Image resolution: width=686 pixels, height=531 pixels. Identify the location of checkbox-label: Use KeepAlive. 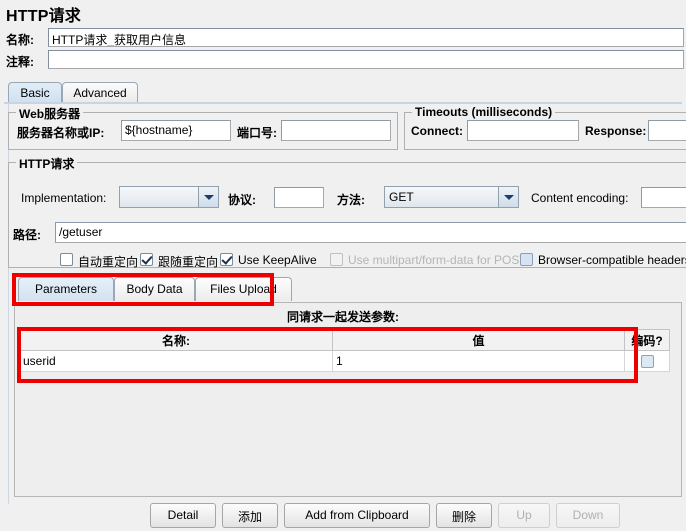
(277, 260).